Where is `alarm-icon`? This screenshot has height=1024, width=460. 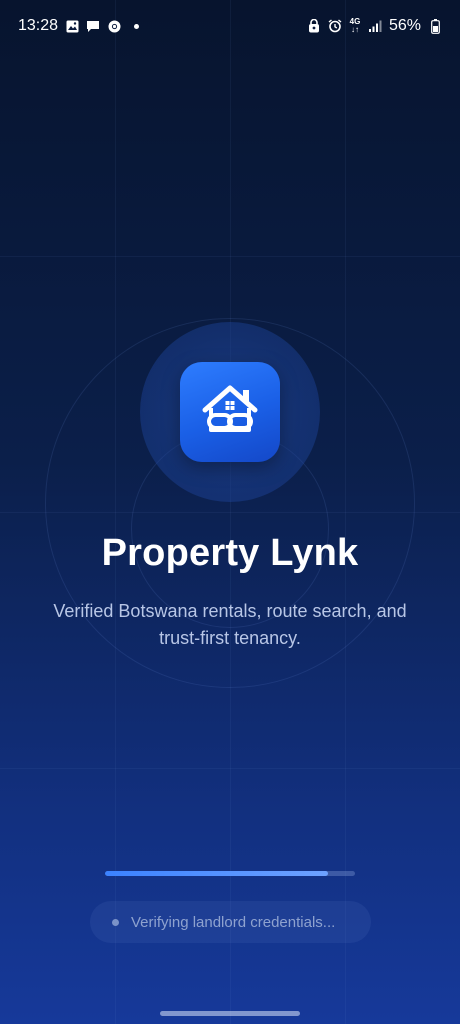 alarm-icon is located at coordinates (335, 26).